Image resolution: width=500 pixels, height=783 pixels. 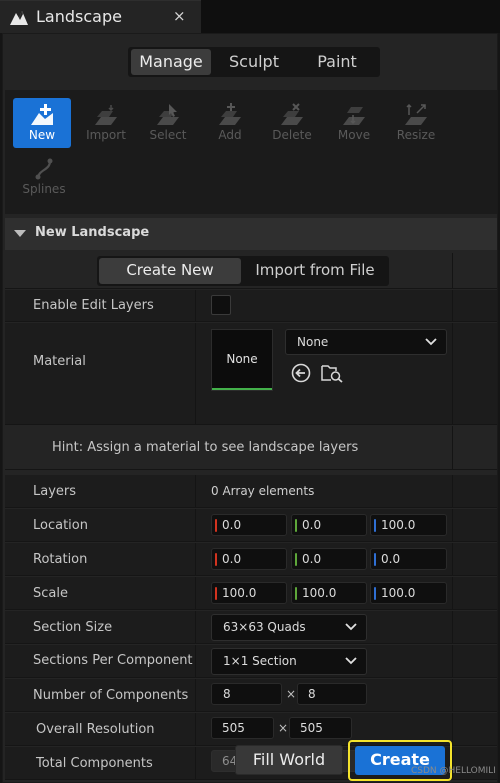 What do you see at coordinates (313, 342) in the screenshot?
I see `material-combo-value: None` at bounding box center [313, 342].